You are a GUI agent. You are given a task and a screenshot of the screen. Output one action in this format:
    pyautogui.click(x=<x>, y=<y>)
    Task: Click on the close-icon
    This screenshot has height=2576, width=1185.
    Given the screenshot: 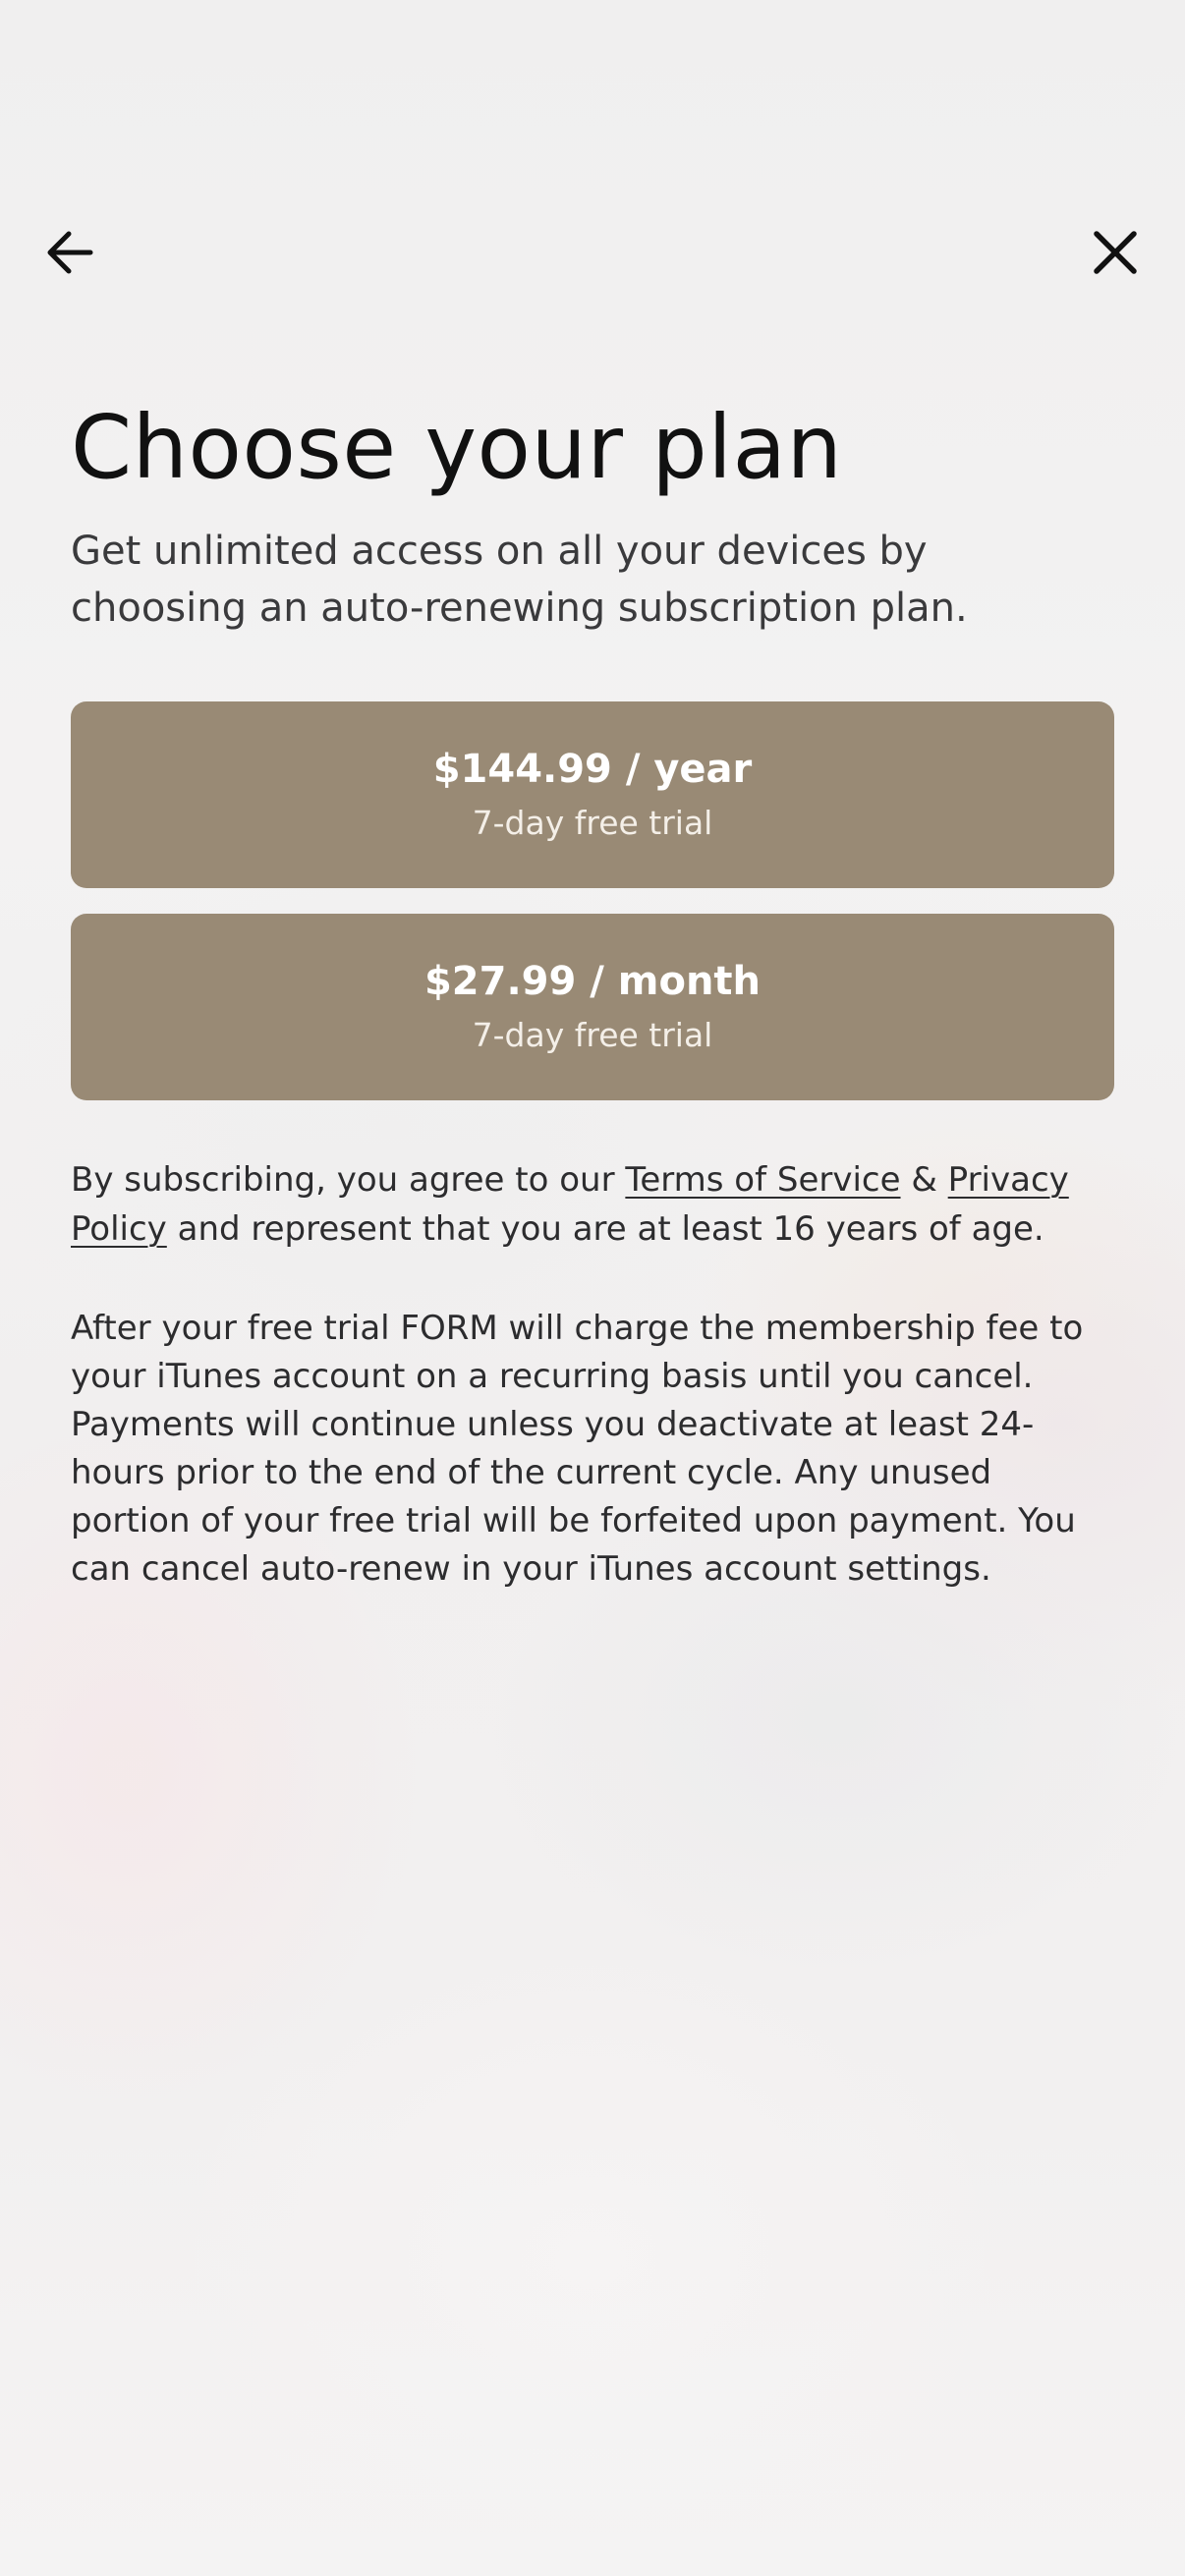 What is the action you would take?
    pyautogui.click(x=1115, y=252)
    